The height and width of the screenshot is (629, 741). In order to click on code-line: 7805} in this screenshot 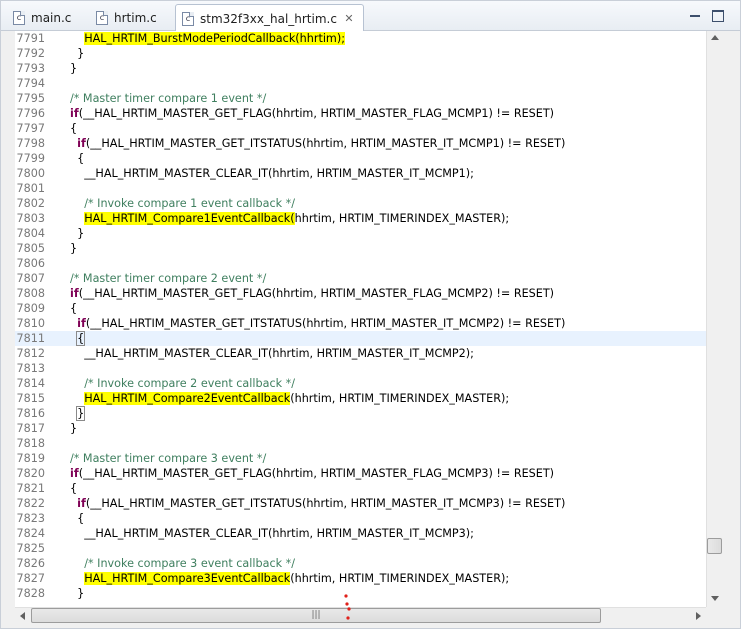, I will do `click(360, 248)`.